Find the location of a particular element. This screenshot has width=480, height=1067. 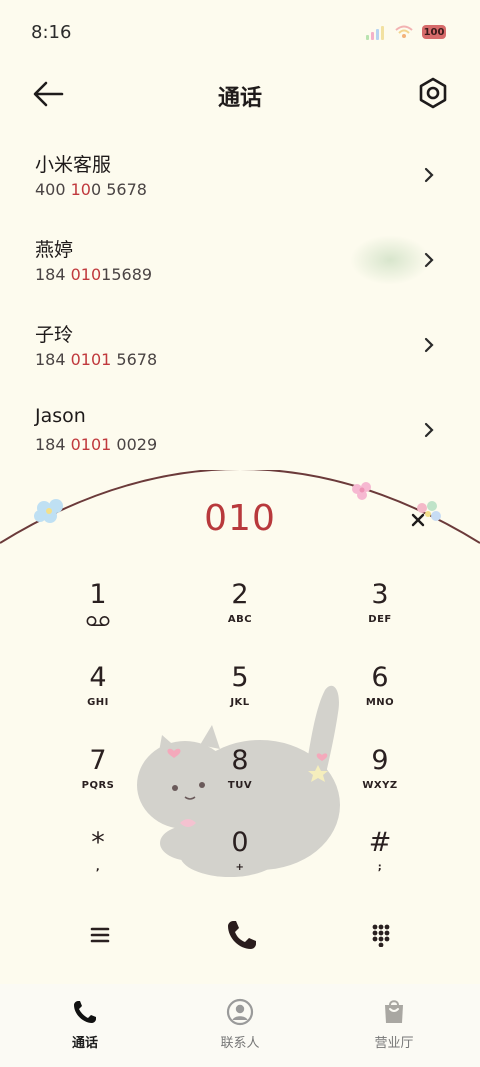

key-5: 5 JKL is located at coordinates (240, 696).